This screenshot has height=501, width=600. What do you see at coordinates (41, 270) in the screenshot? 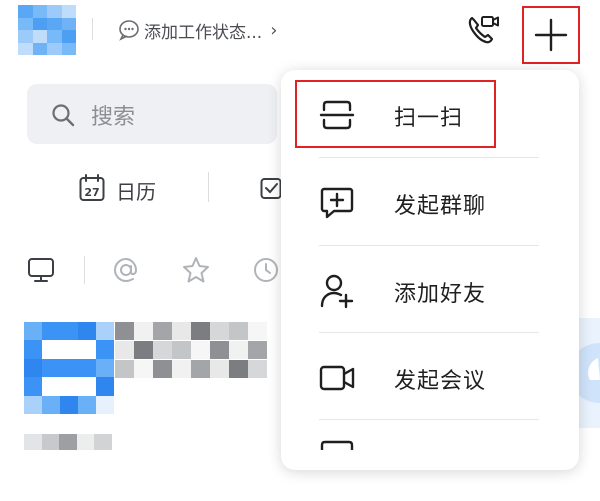
I see `monitor-icon` at bounding box center [41, 270].